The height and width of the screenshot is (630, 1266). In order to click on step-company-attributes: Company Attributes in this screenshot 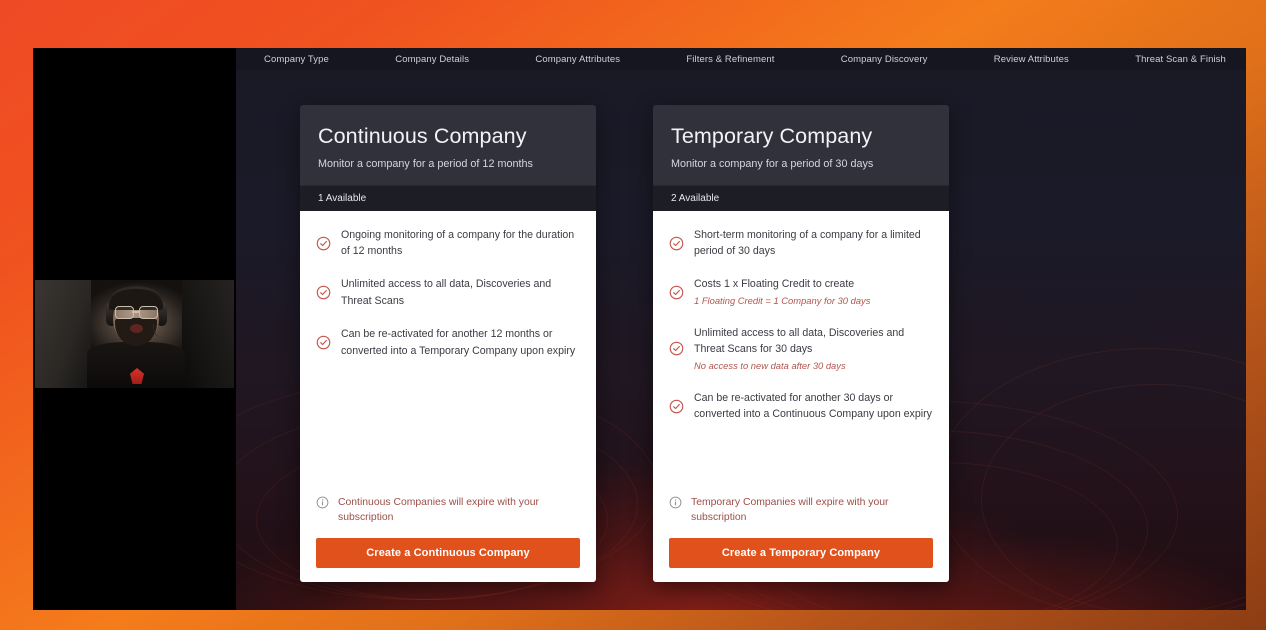, I will do `click(577, 59)`.